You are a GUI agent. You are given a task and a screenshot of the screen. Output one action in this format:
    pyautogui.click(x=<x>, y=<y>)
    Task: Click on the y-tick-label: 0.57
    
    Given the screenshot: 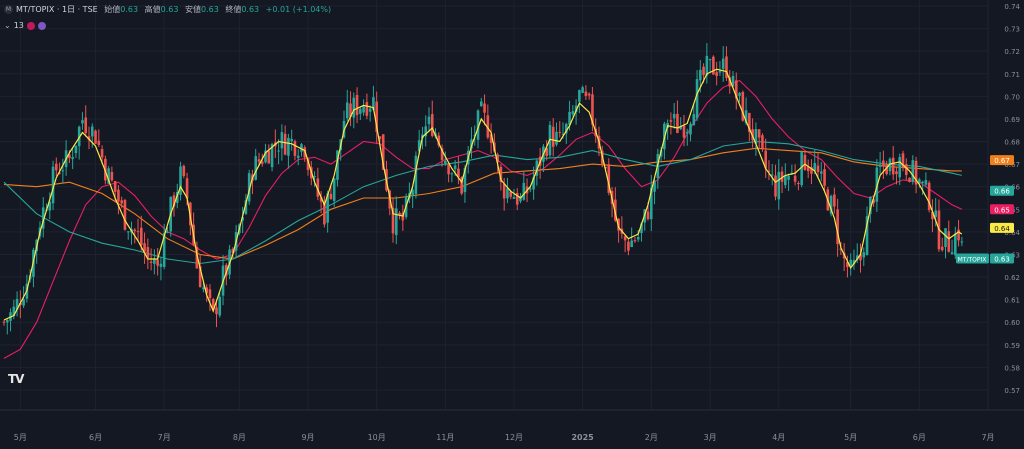 What is the action you would take?
    pyautogui.click(x=1012, y=391)
    